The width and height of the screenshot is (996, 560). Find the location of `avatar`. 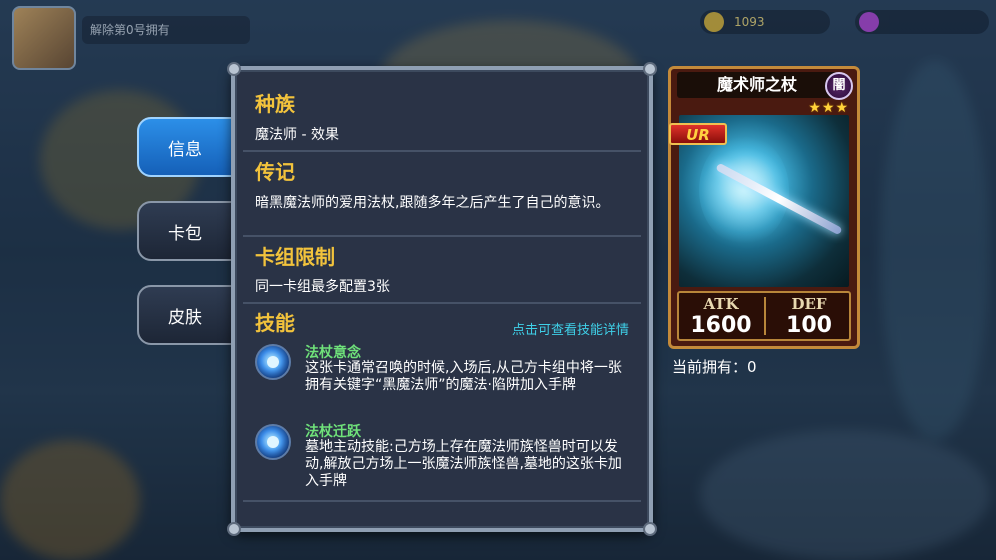

avatar is located at coordinates (44, 38).